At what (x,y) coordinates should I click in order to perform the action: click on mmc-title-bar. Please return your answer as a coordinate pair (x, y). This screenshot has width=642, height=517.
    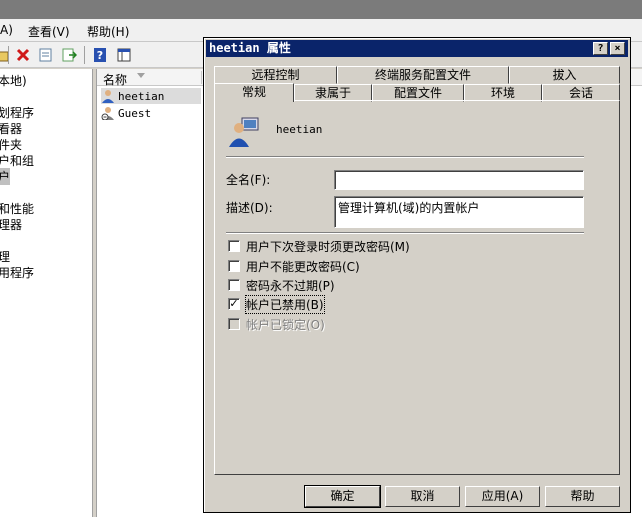
    Looking at the image, I should click on (321, 9).